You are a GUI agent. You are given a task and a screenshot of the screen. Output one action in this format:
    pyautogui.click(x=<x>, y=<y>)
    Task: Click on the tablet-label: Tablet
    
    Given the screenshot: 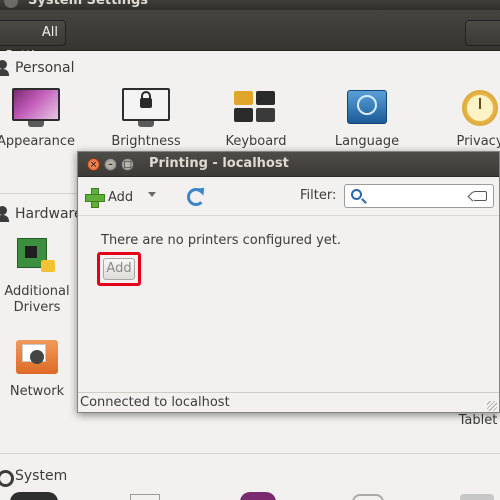 What is the action you would take?
    pyautogui.click(x=478, y=420)
    